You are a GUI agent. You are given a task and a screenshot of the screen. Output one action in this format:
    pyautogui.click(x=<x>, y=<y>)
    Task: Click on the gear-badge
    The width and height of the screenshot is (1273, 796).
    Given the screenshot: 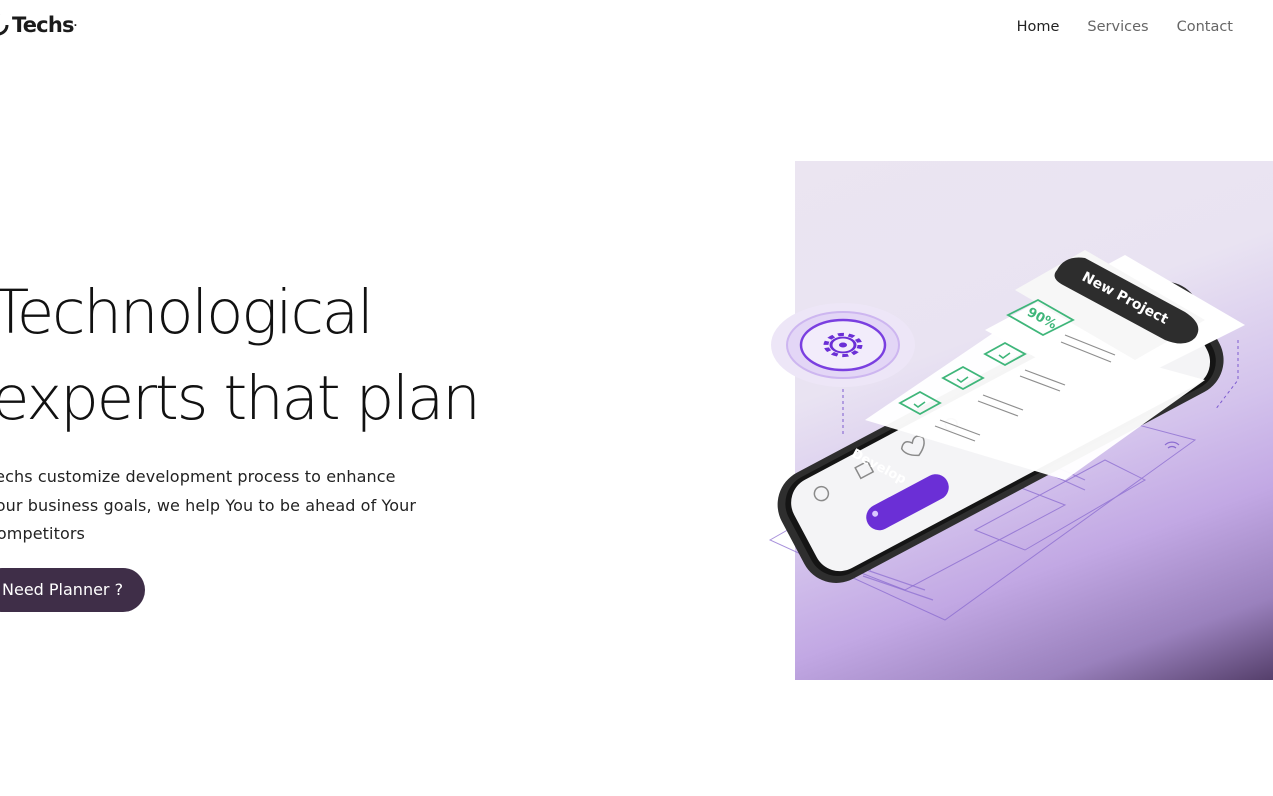 What is the action you would take?
    pyautogui.click(x=843, y=345)
    